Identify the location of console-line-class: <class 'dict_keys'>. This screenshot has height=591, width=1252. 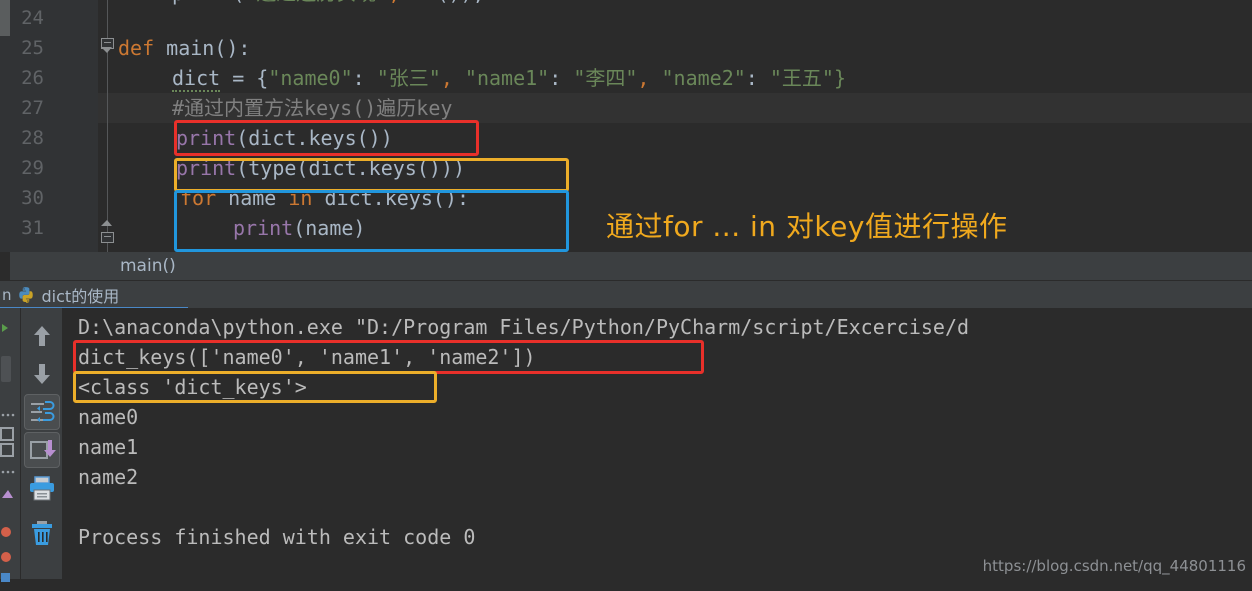
(192, 387).